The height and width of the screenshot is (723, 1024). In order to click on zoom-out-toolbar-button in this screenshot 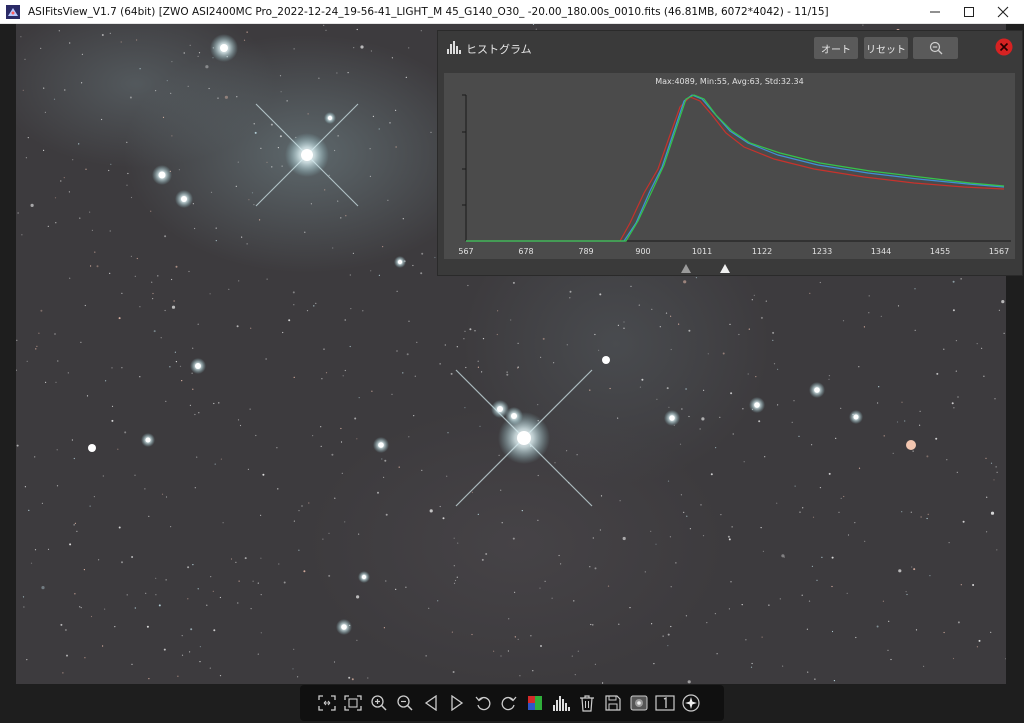, I will do `click(405, 703)`.